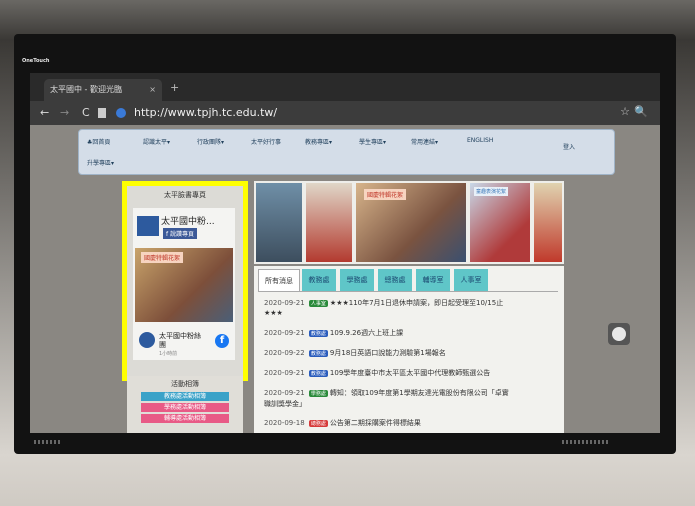  I want to click on menu-english: ENGLISH, so click(480, 140).